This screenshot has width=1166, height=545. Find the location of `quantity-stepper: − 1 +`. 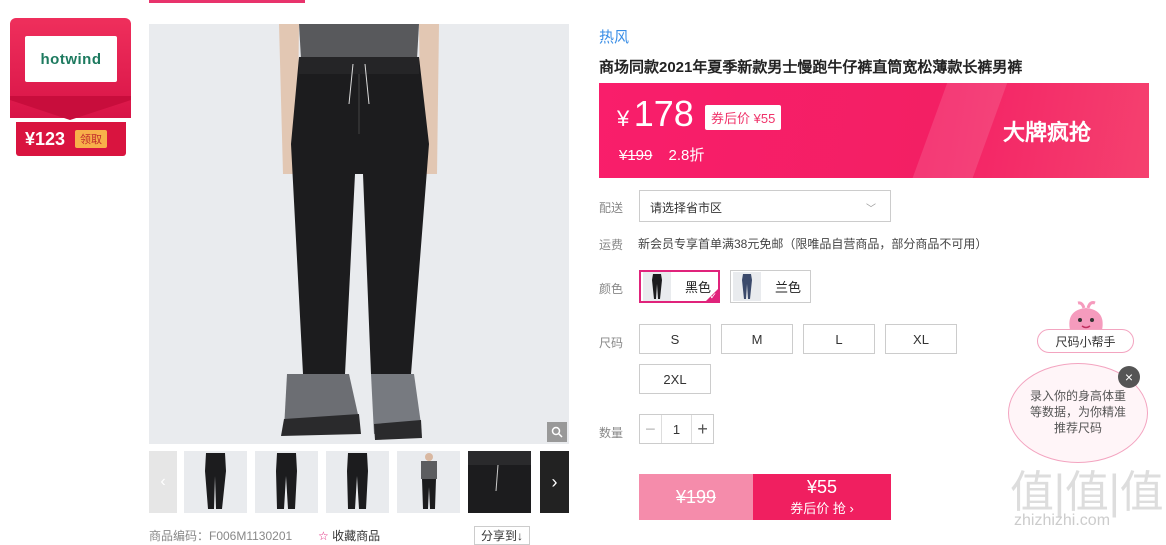

quantity-stepper: − 1 + is located at coordinates (676, 429).